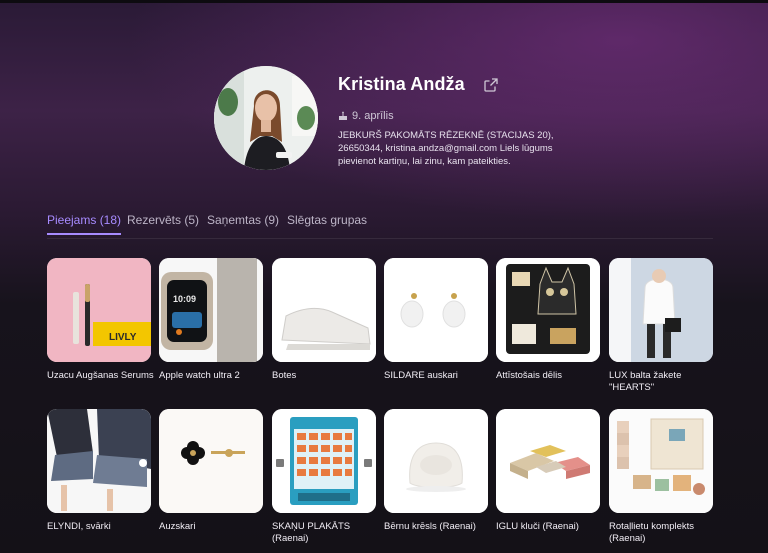  What do you see at coordinates (243, 224) in the screenshot?
I see `tab-received: Saņemtas (9)` at bounding box center [243, 224].